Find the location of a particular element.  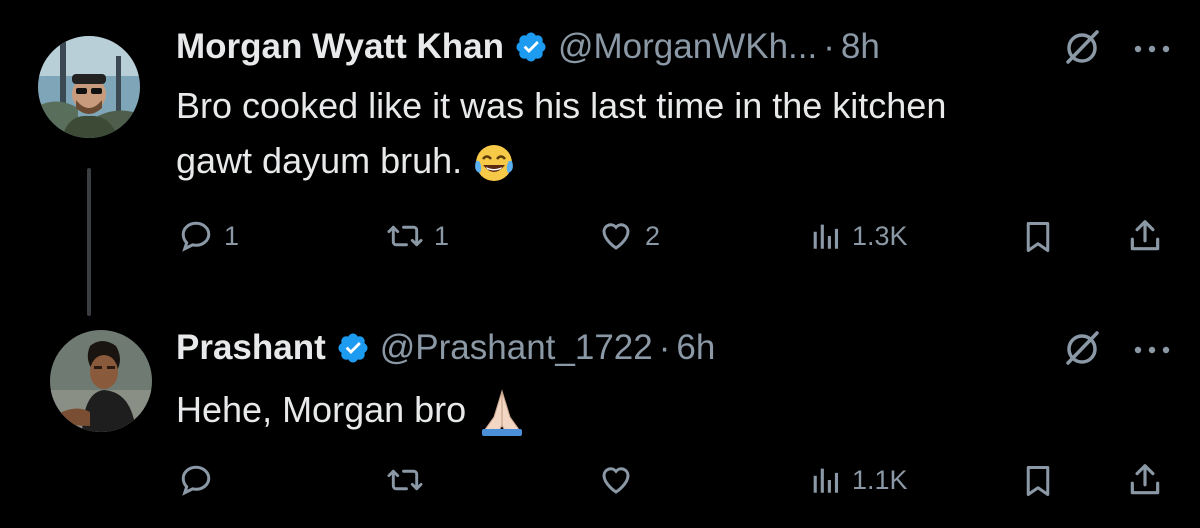

repost-button is located at coordinates (410, 480).